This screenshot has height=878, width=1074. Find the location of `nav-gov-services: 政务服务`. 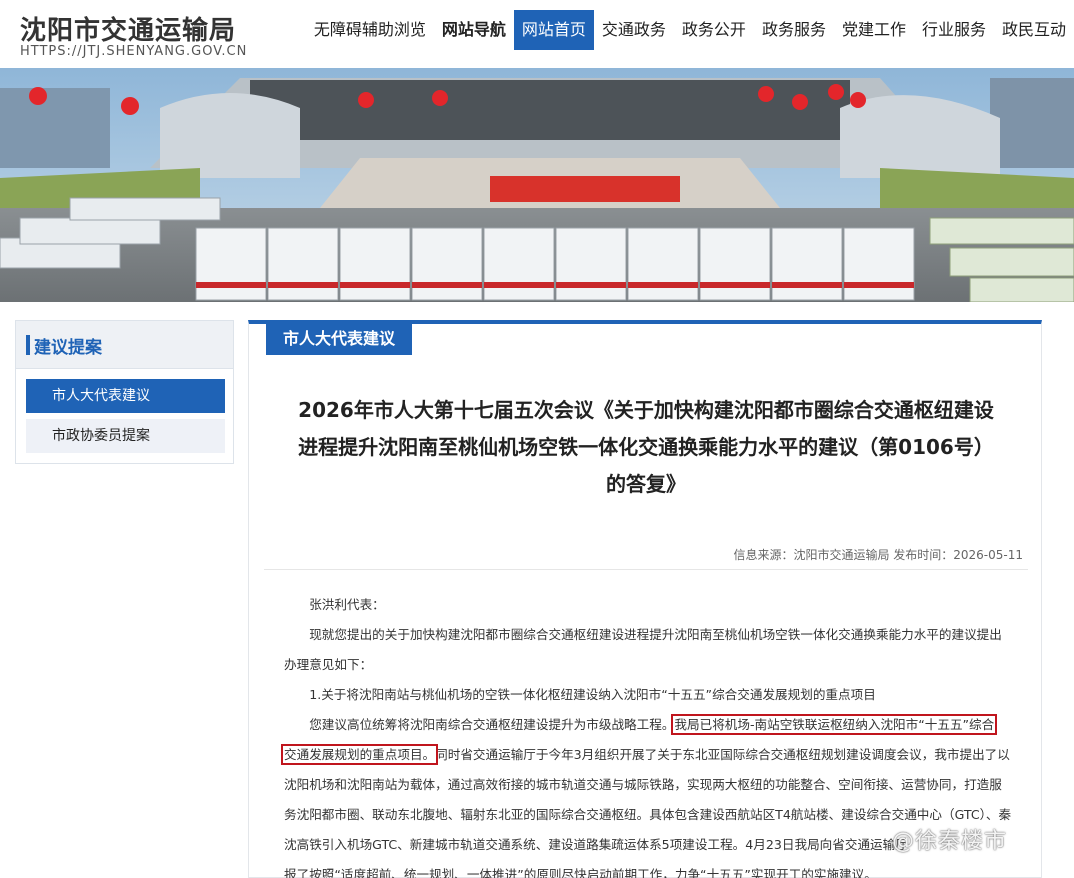

nav-gov-services: 政务服务 is located at coordinates (794, 30).